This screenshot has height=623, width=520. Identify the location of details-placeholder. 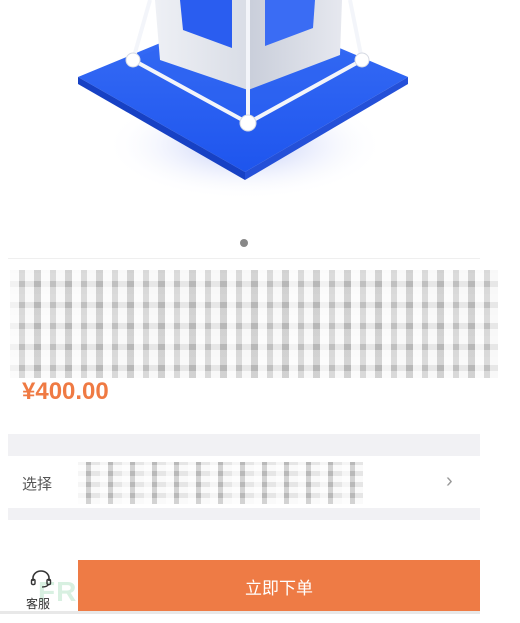
(244, 540).